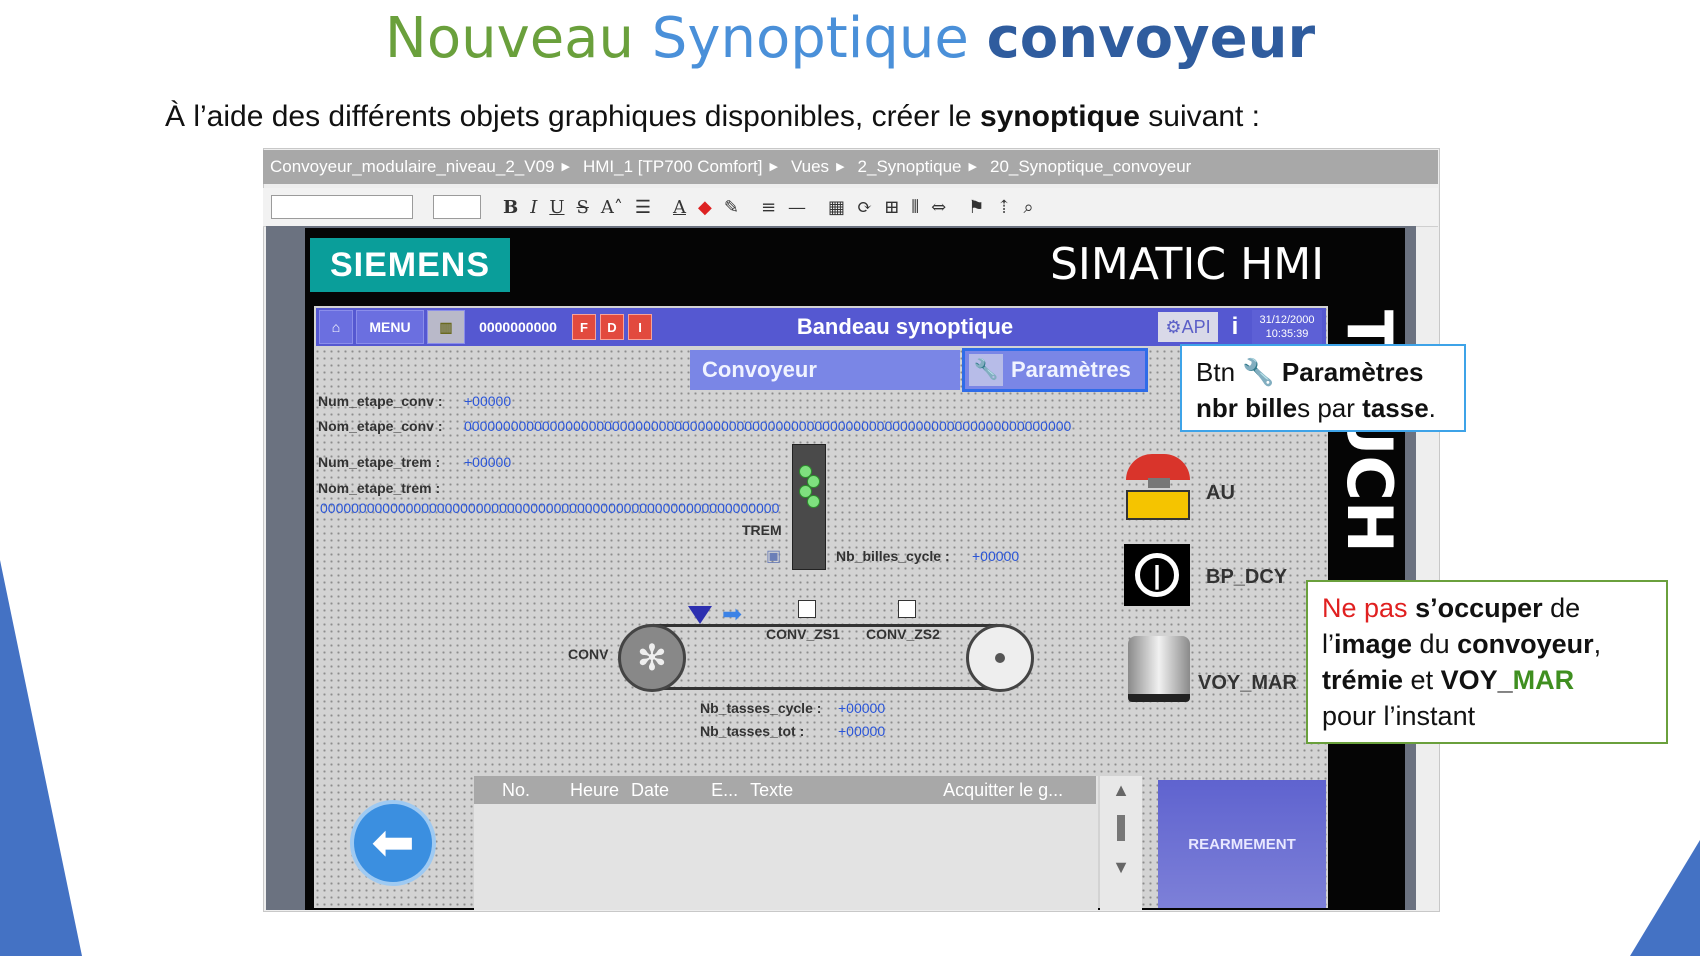 This screenshot has height=956, width=1700. What do you see at coordinates (752, 731) in the screenshot?
I see `nb-tasses-tot-label: Nb_tasses_tot :` at bounding box center [752, 731].